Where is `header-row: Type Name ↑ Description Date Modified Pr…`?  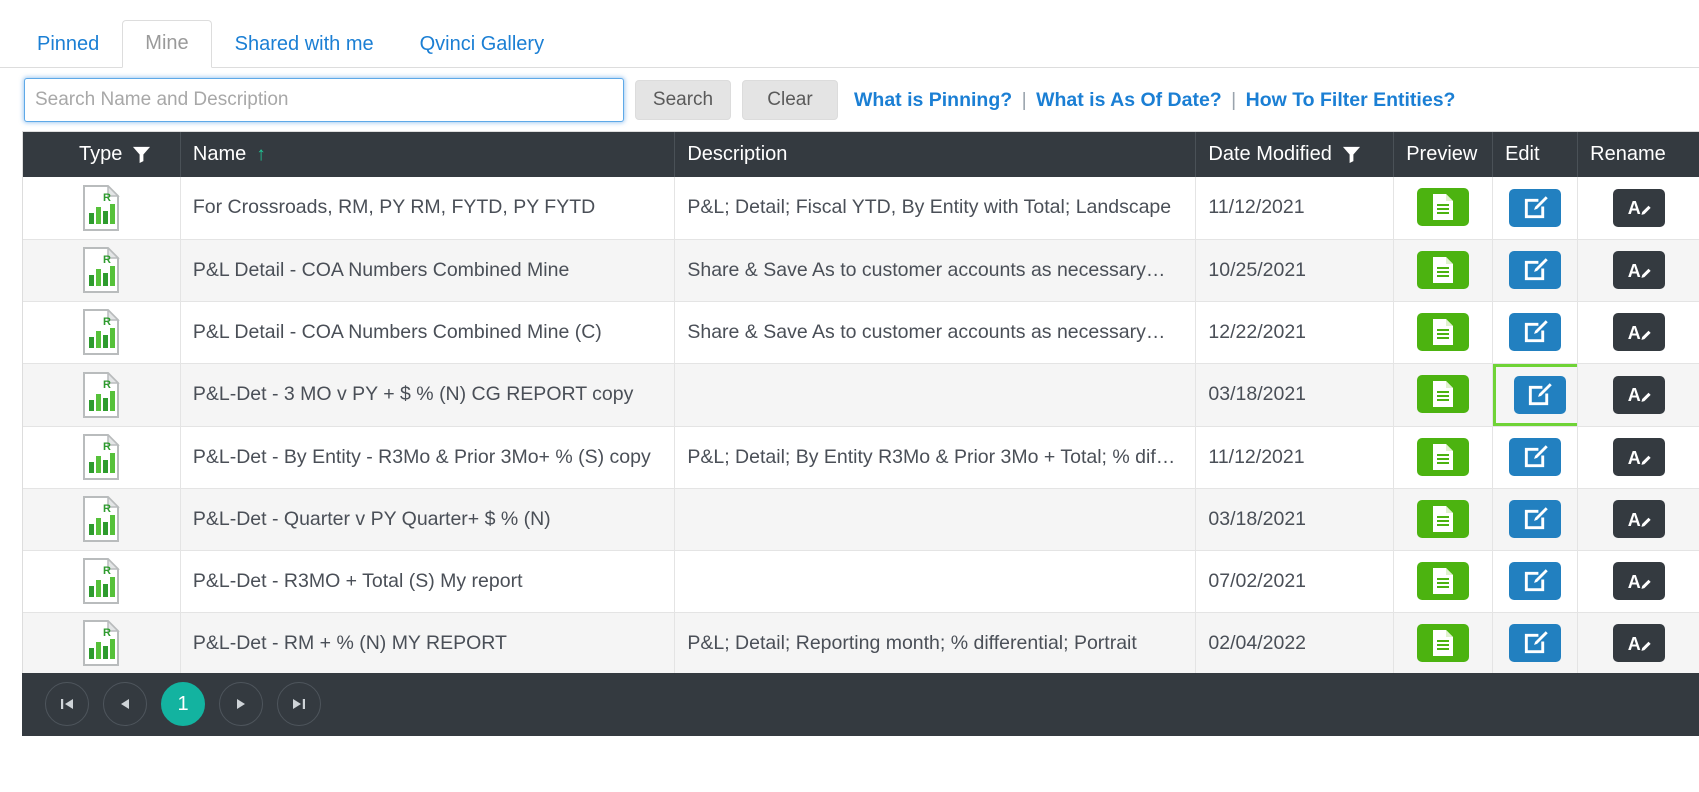 header-row: Type Name ↑ Description Date Modified Pr… is located at coordinates (861, 154).